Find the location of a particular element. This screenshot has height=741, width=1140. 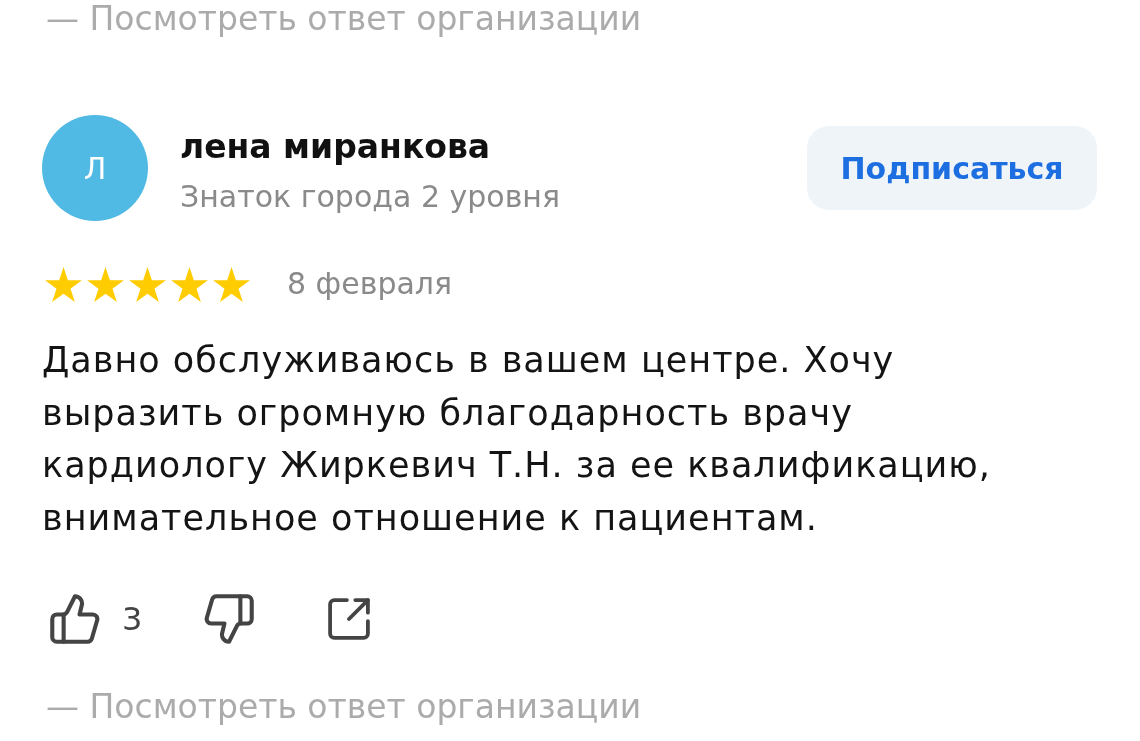

avatar: Л is located at coordinates (95, 168).